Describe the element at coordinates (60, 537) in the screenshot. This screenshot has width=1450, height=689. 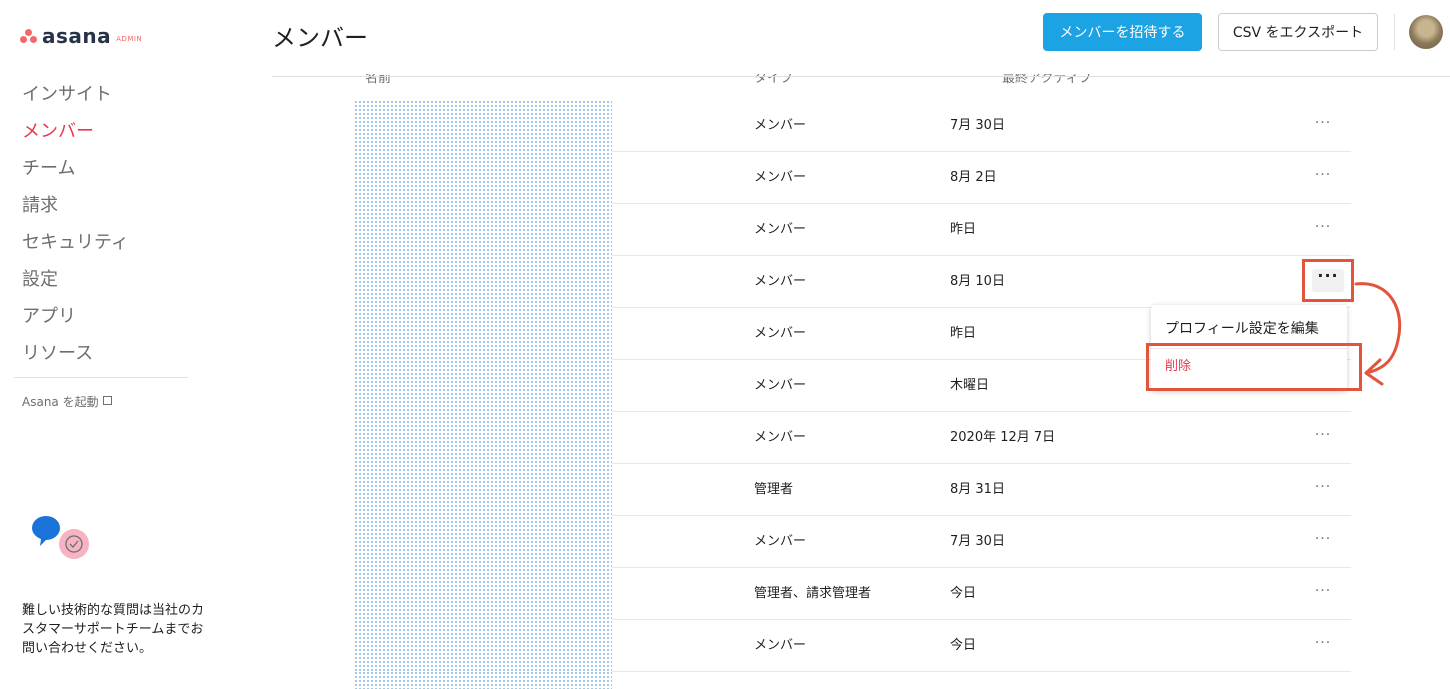
I see `support-chat-icon` at that location.